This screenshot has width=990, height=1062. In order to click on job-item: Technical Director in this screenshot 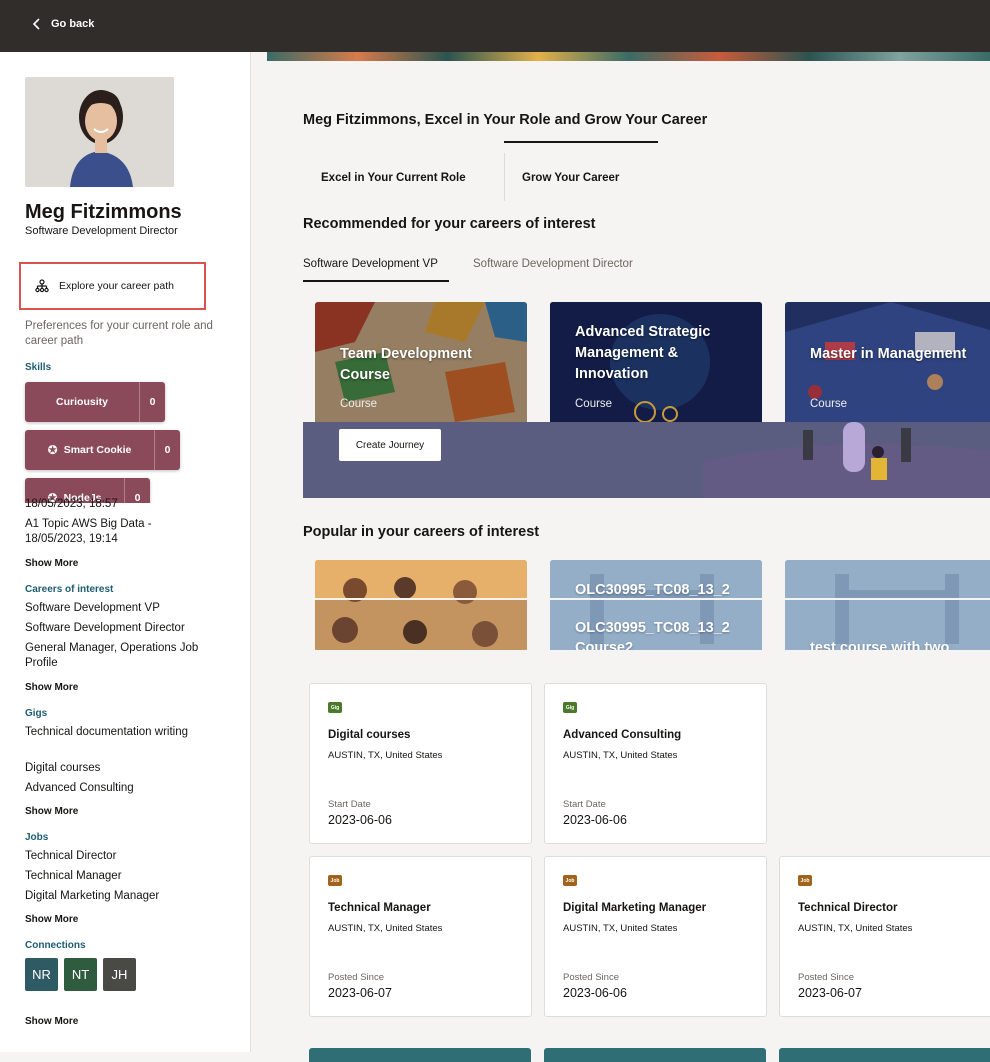, I will do `click(120, 856)`.